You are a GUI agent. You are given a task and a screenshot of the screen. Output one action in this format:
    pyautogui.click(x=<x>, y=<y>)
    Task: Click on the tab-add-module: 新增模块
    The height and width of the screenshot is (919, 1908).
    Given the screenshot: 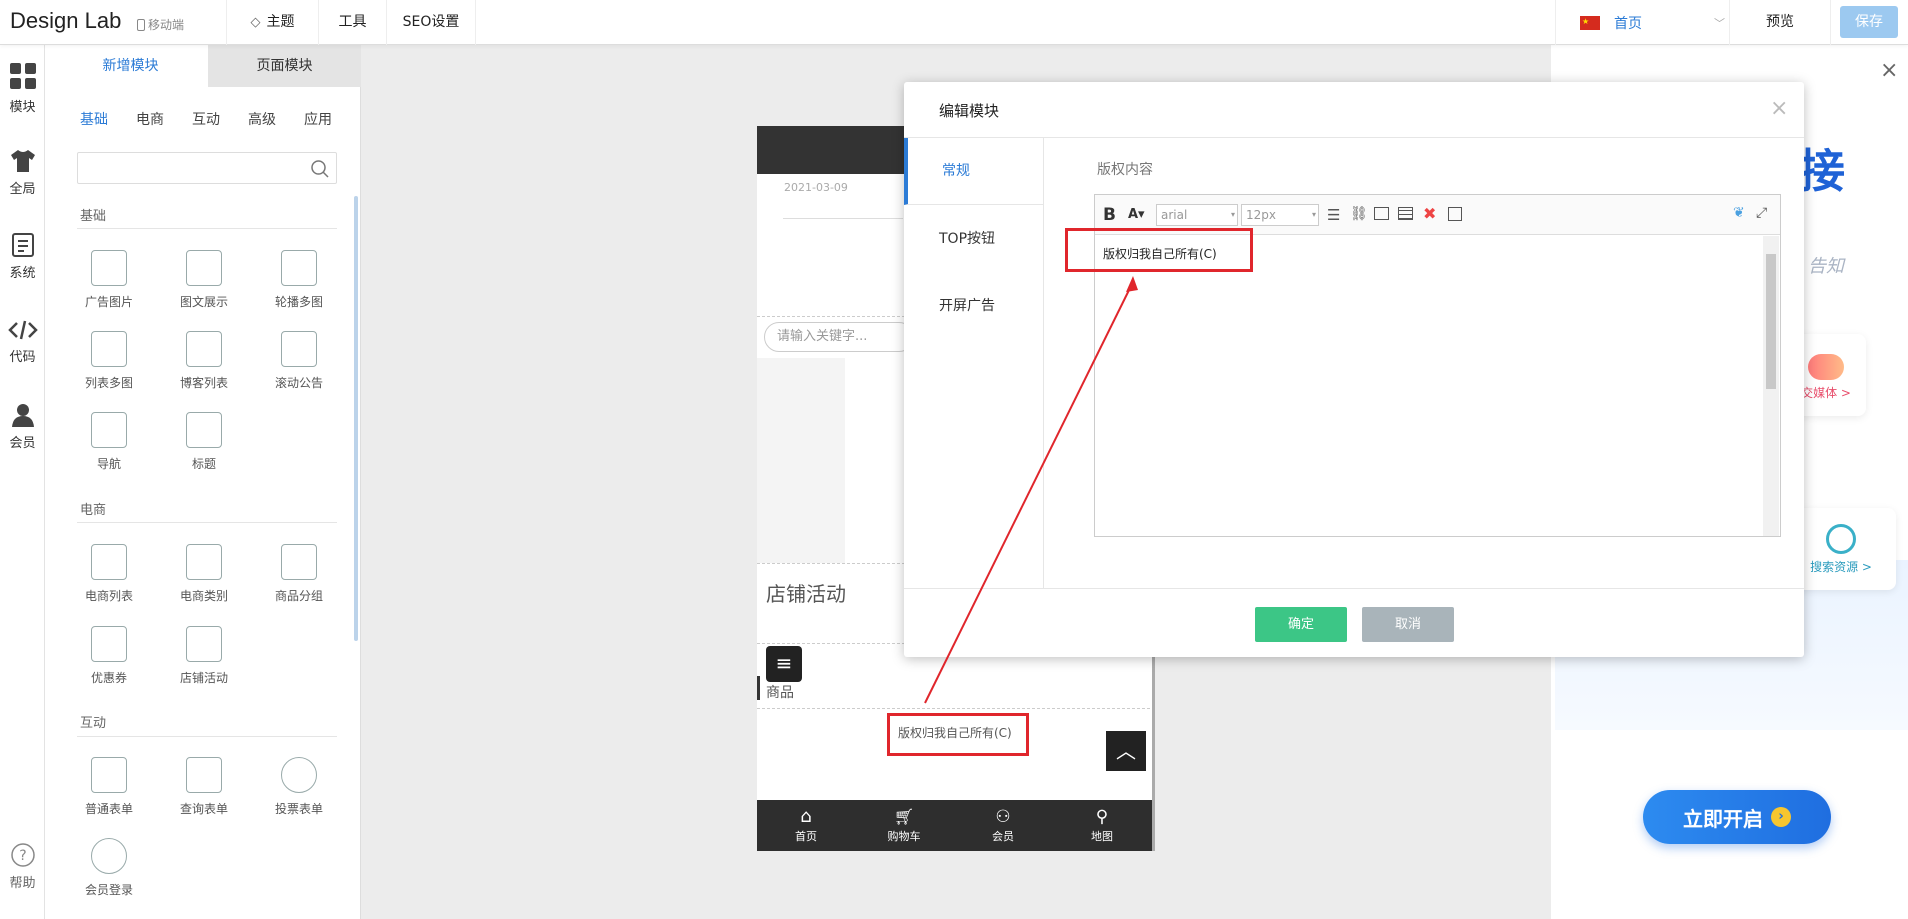 What is the action you would take?
    pyautogui.click(x=130, y=66)
    